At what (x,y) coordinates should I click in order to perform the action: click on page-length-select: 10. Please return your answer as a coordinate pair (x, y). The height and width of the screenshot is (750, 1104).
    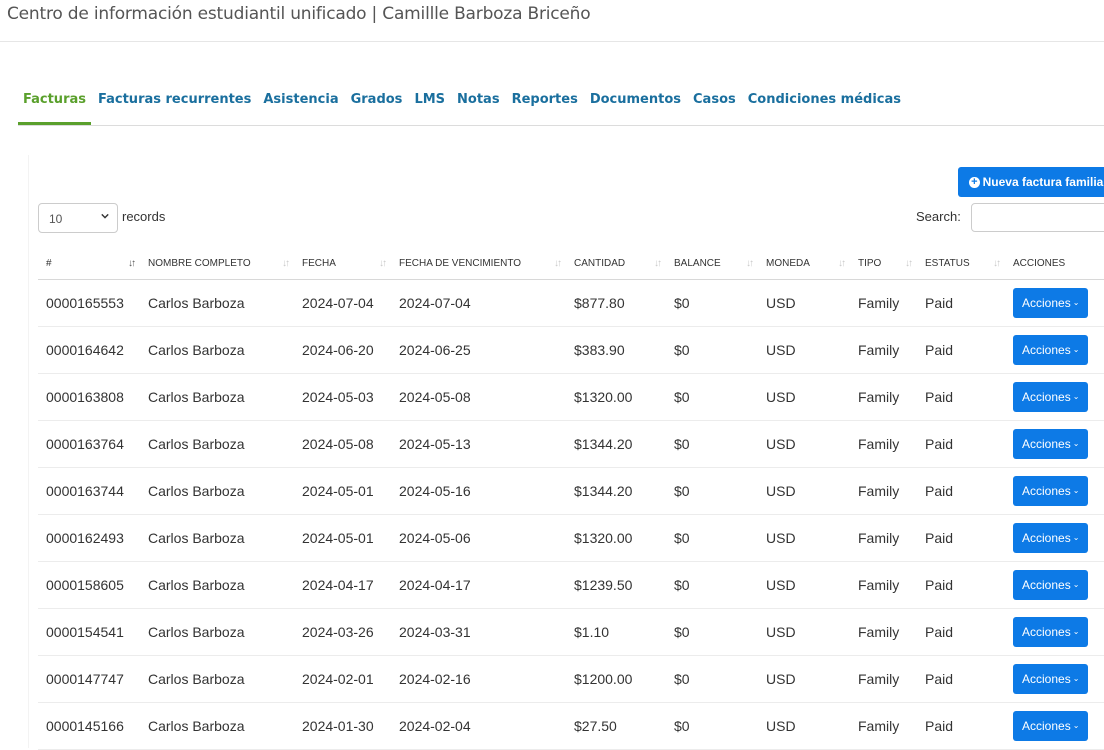
    Looking at the image, I should click on (78, 218).